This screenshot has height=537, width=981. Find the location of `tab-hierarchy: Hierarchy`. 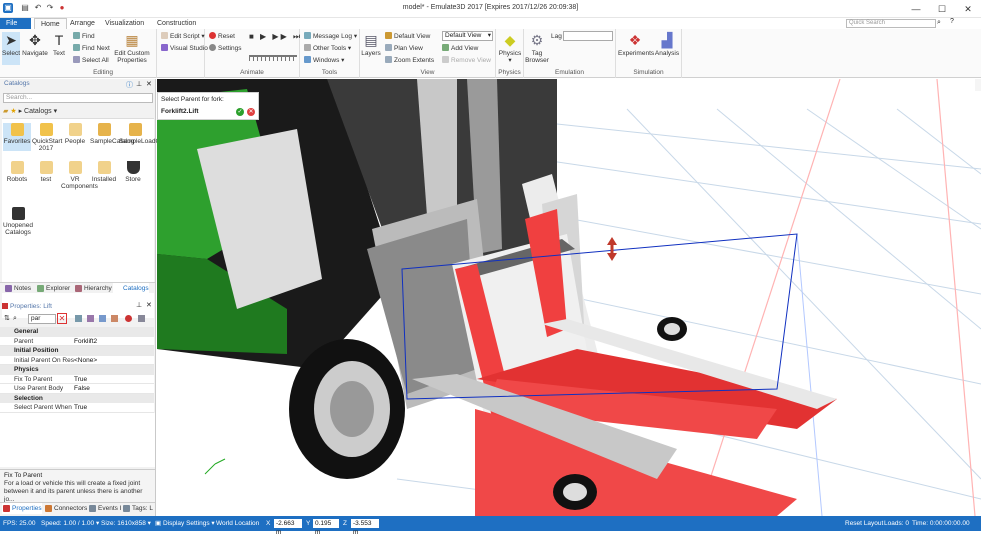

tab-hierarchy: Hierarchy is located at coordinates (93, 288).